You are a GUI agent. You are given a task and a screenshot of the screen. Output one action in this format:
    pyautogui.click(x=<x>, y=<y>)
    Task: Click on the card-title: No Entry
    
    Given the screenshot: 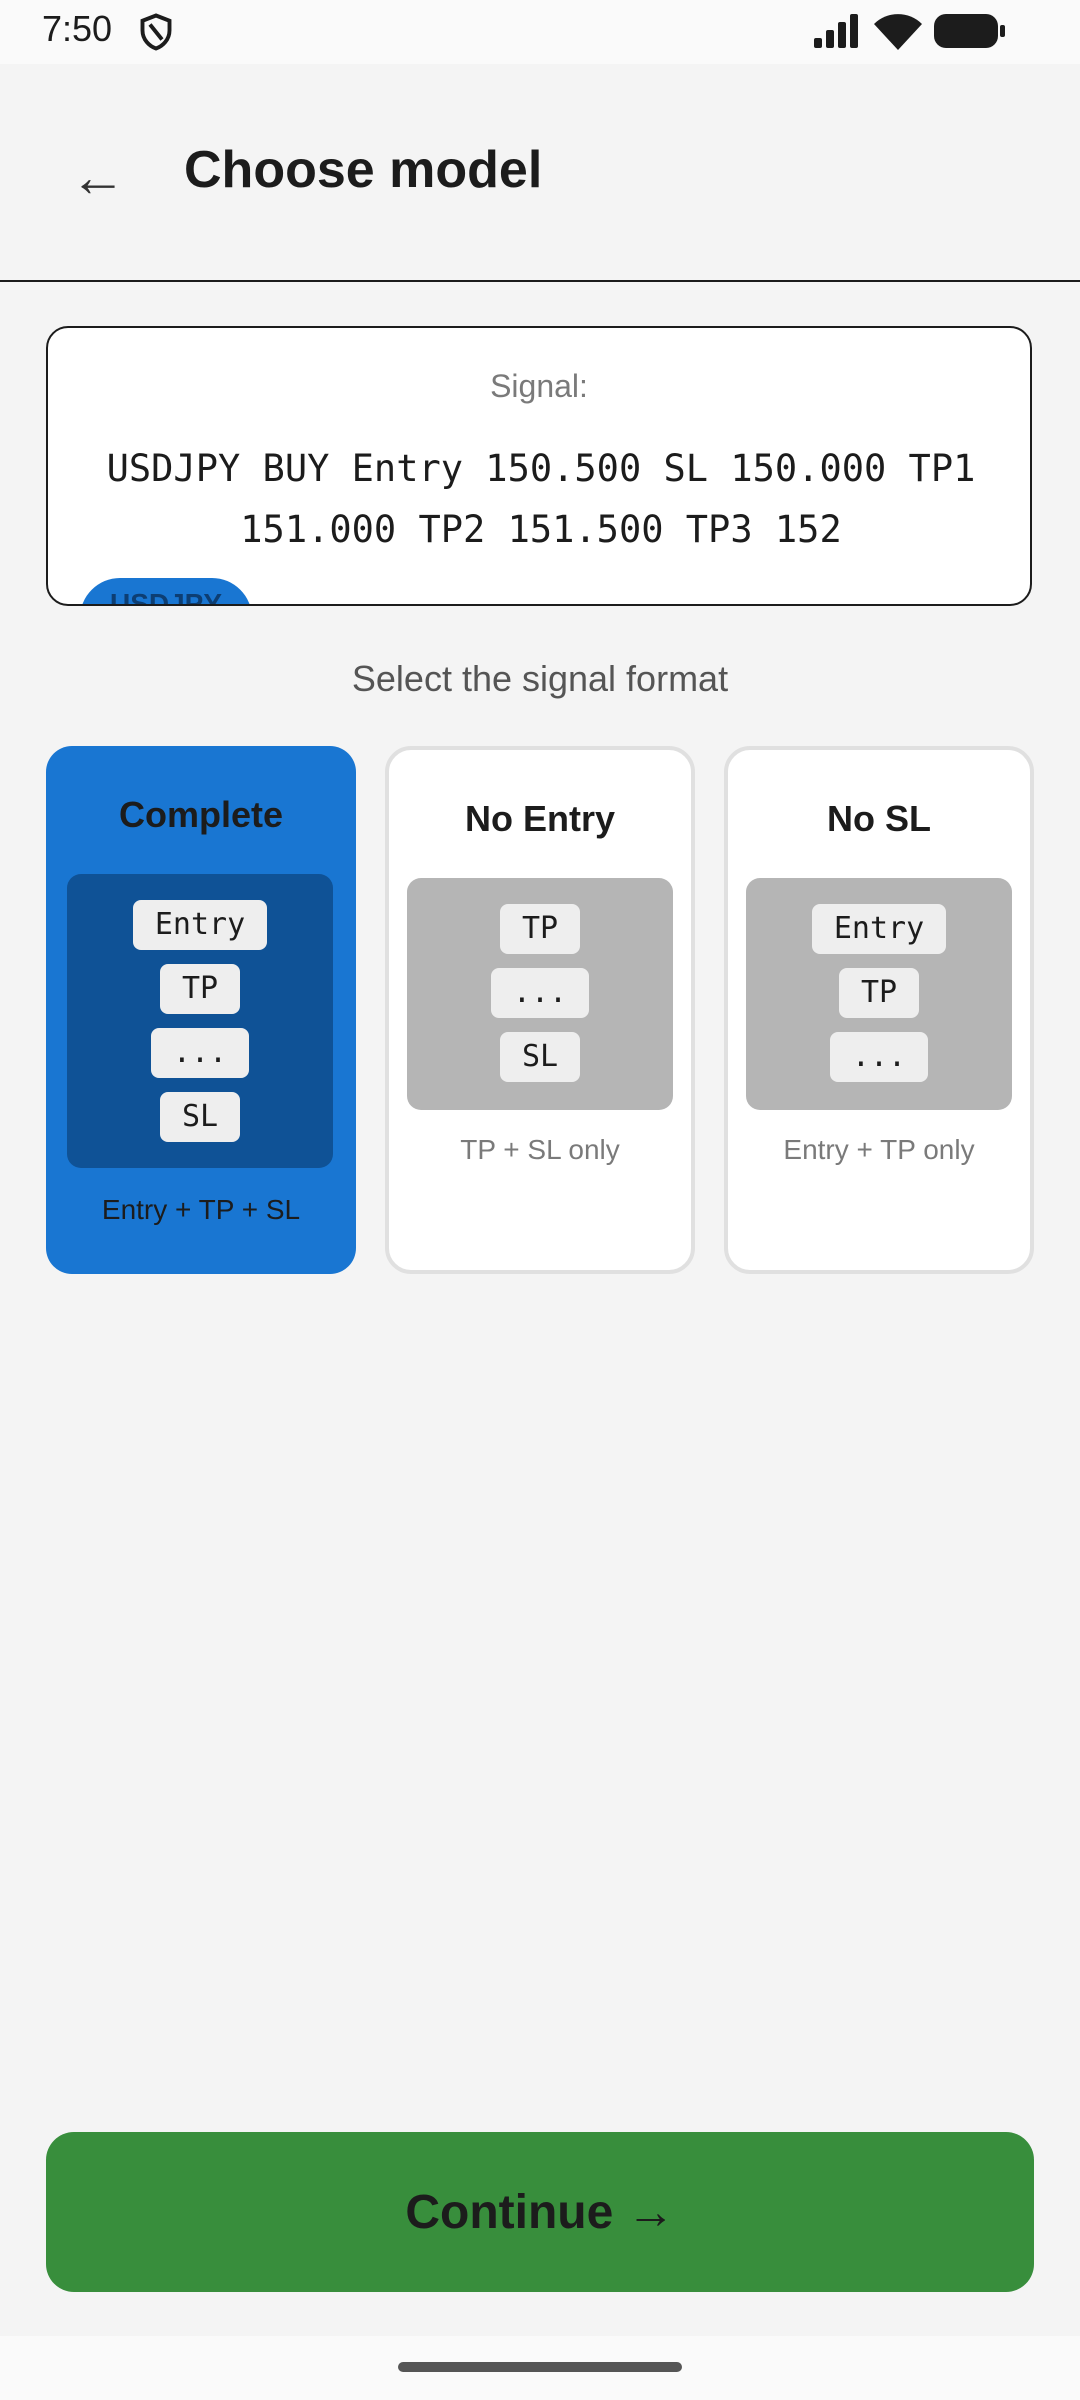 What is the action you would take?
    pyautogui.click(x=539, y=818)
    